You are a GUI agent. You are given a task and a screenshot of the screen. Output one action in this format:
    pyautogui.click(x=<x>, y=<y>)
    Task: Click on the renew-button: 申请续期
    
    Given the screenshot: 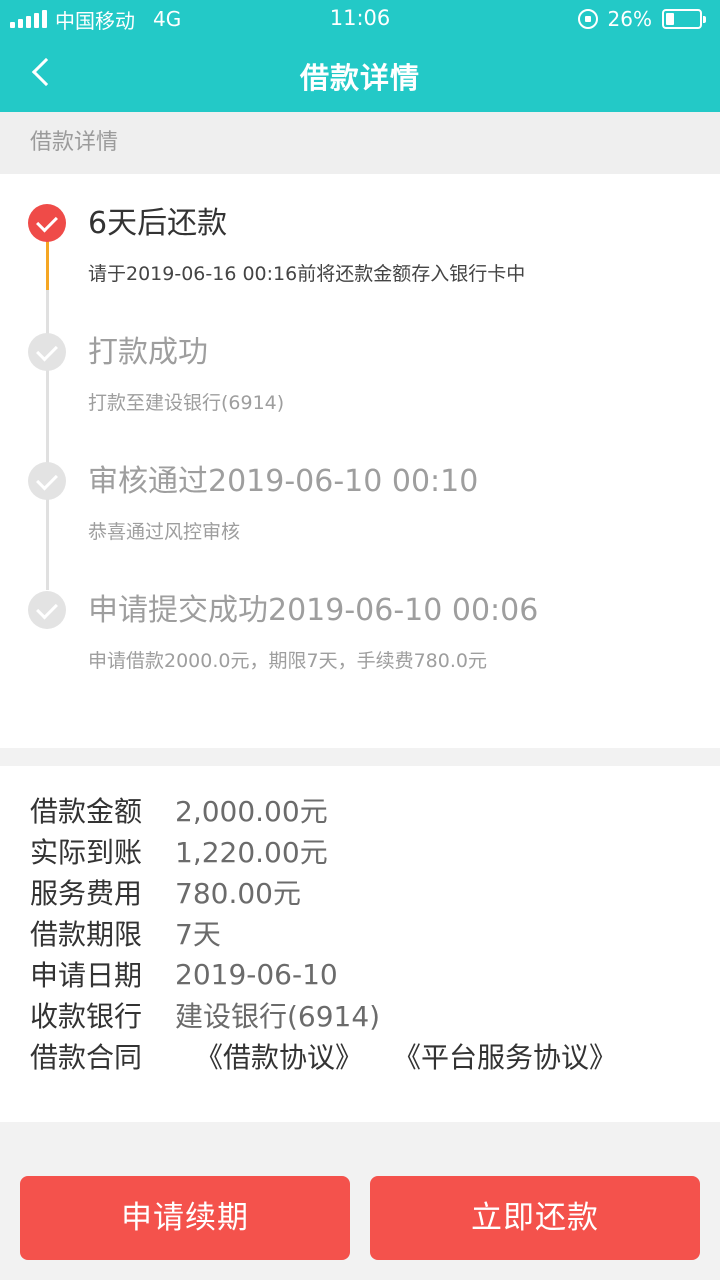 What is the action you would take?
    pyautogui.click(x=185, y=1218)
    